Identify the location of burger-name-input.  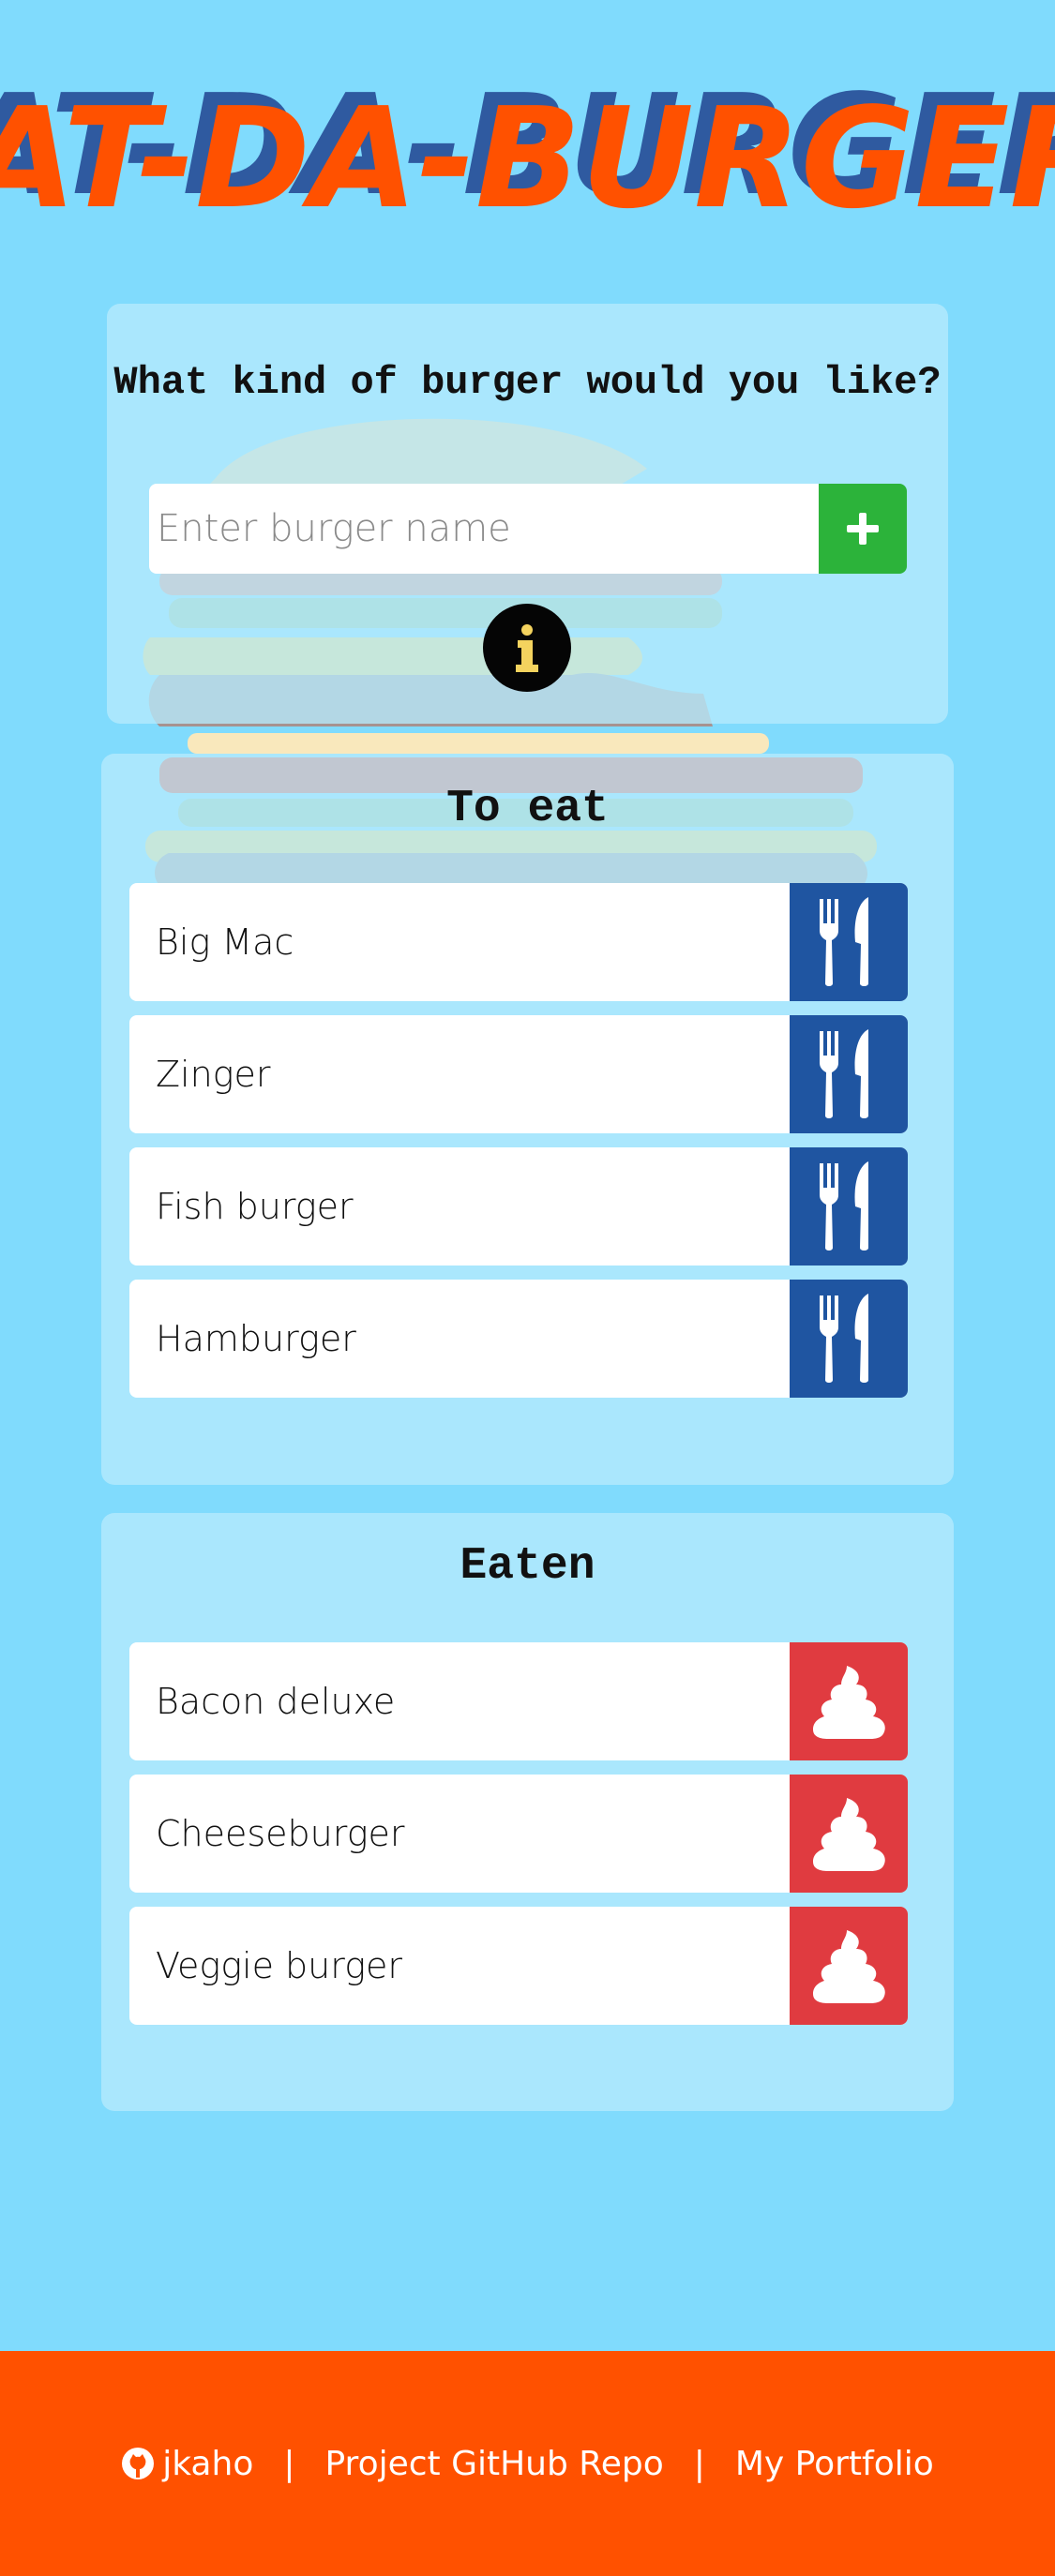
(484, 529).